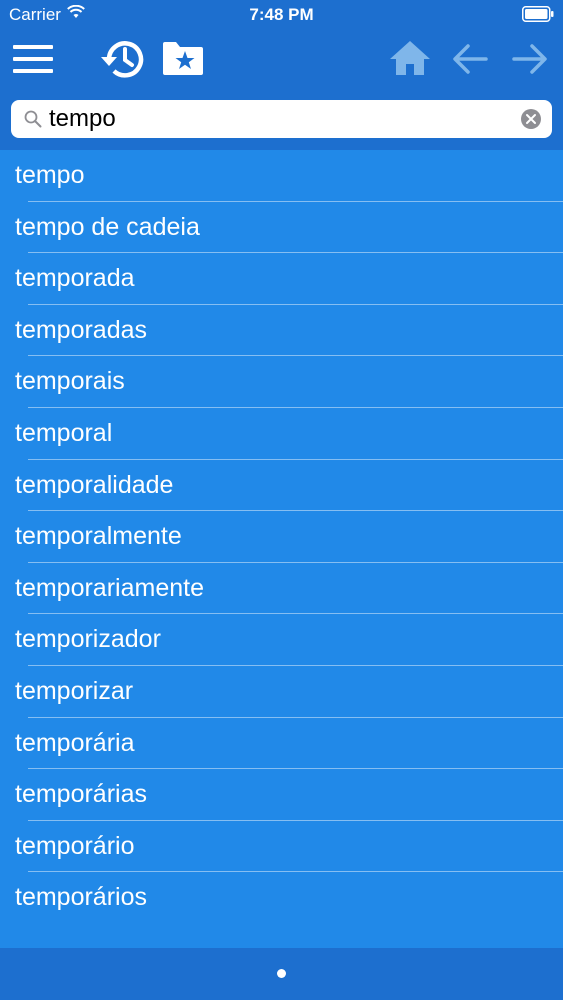 The image size is (563, 1000). I want to click on battery-icon, so click(538, 14).